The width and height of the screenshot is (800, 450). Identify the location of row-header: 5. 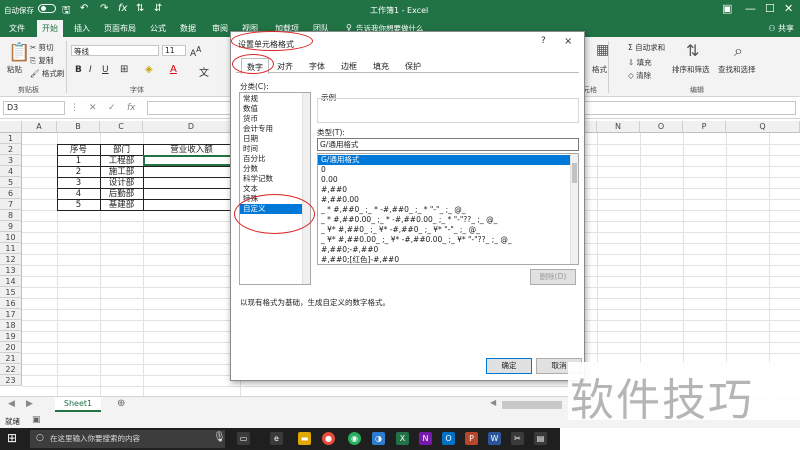
(11, 182).